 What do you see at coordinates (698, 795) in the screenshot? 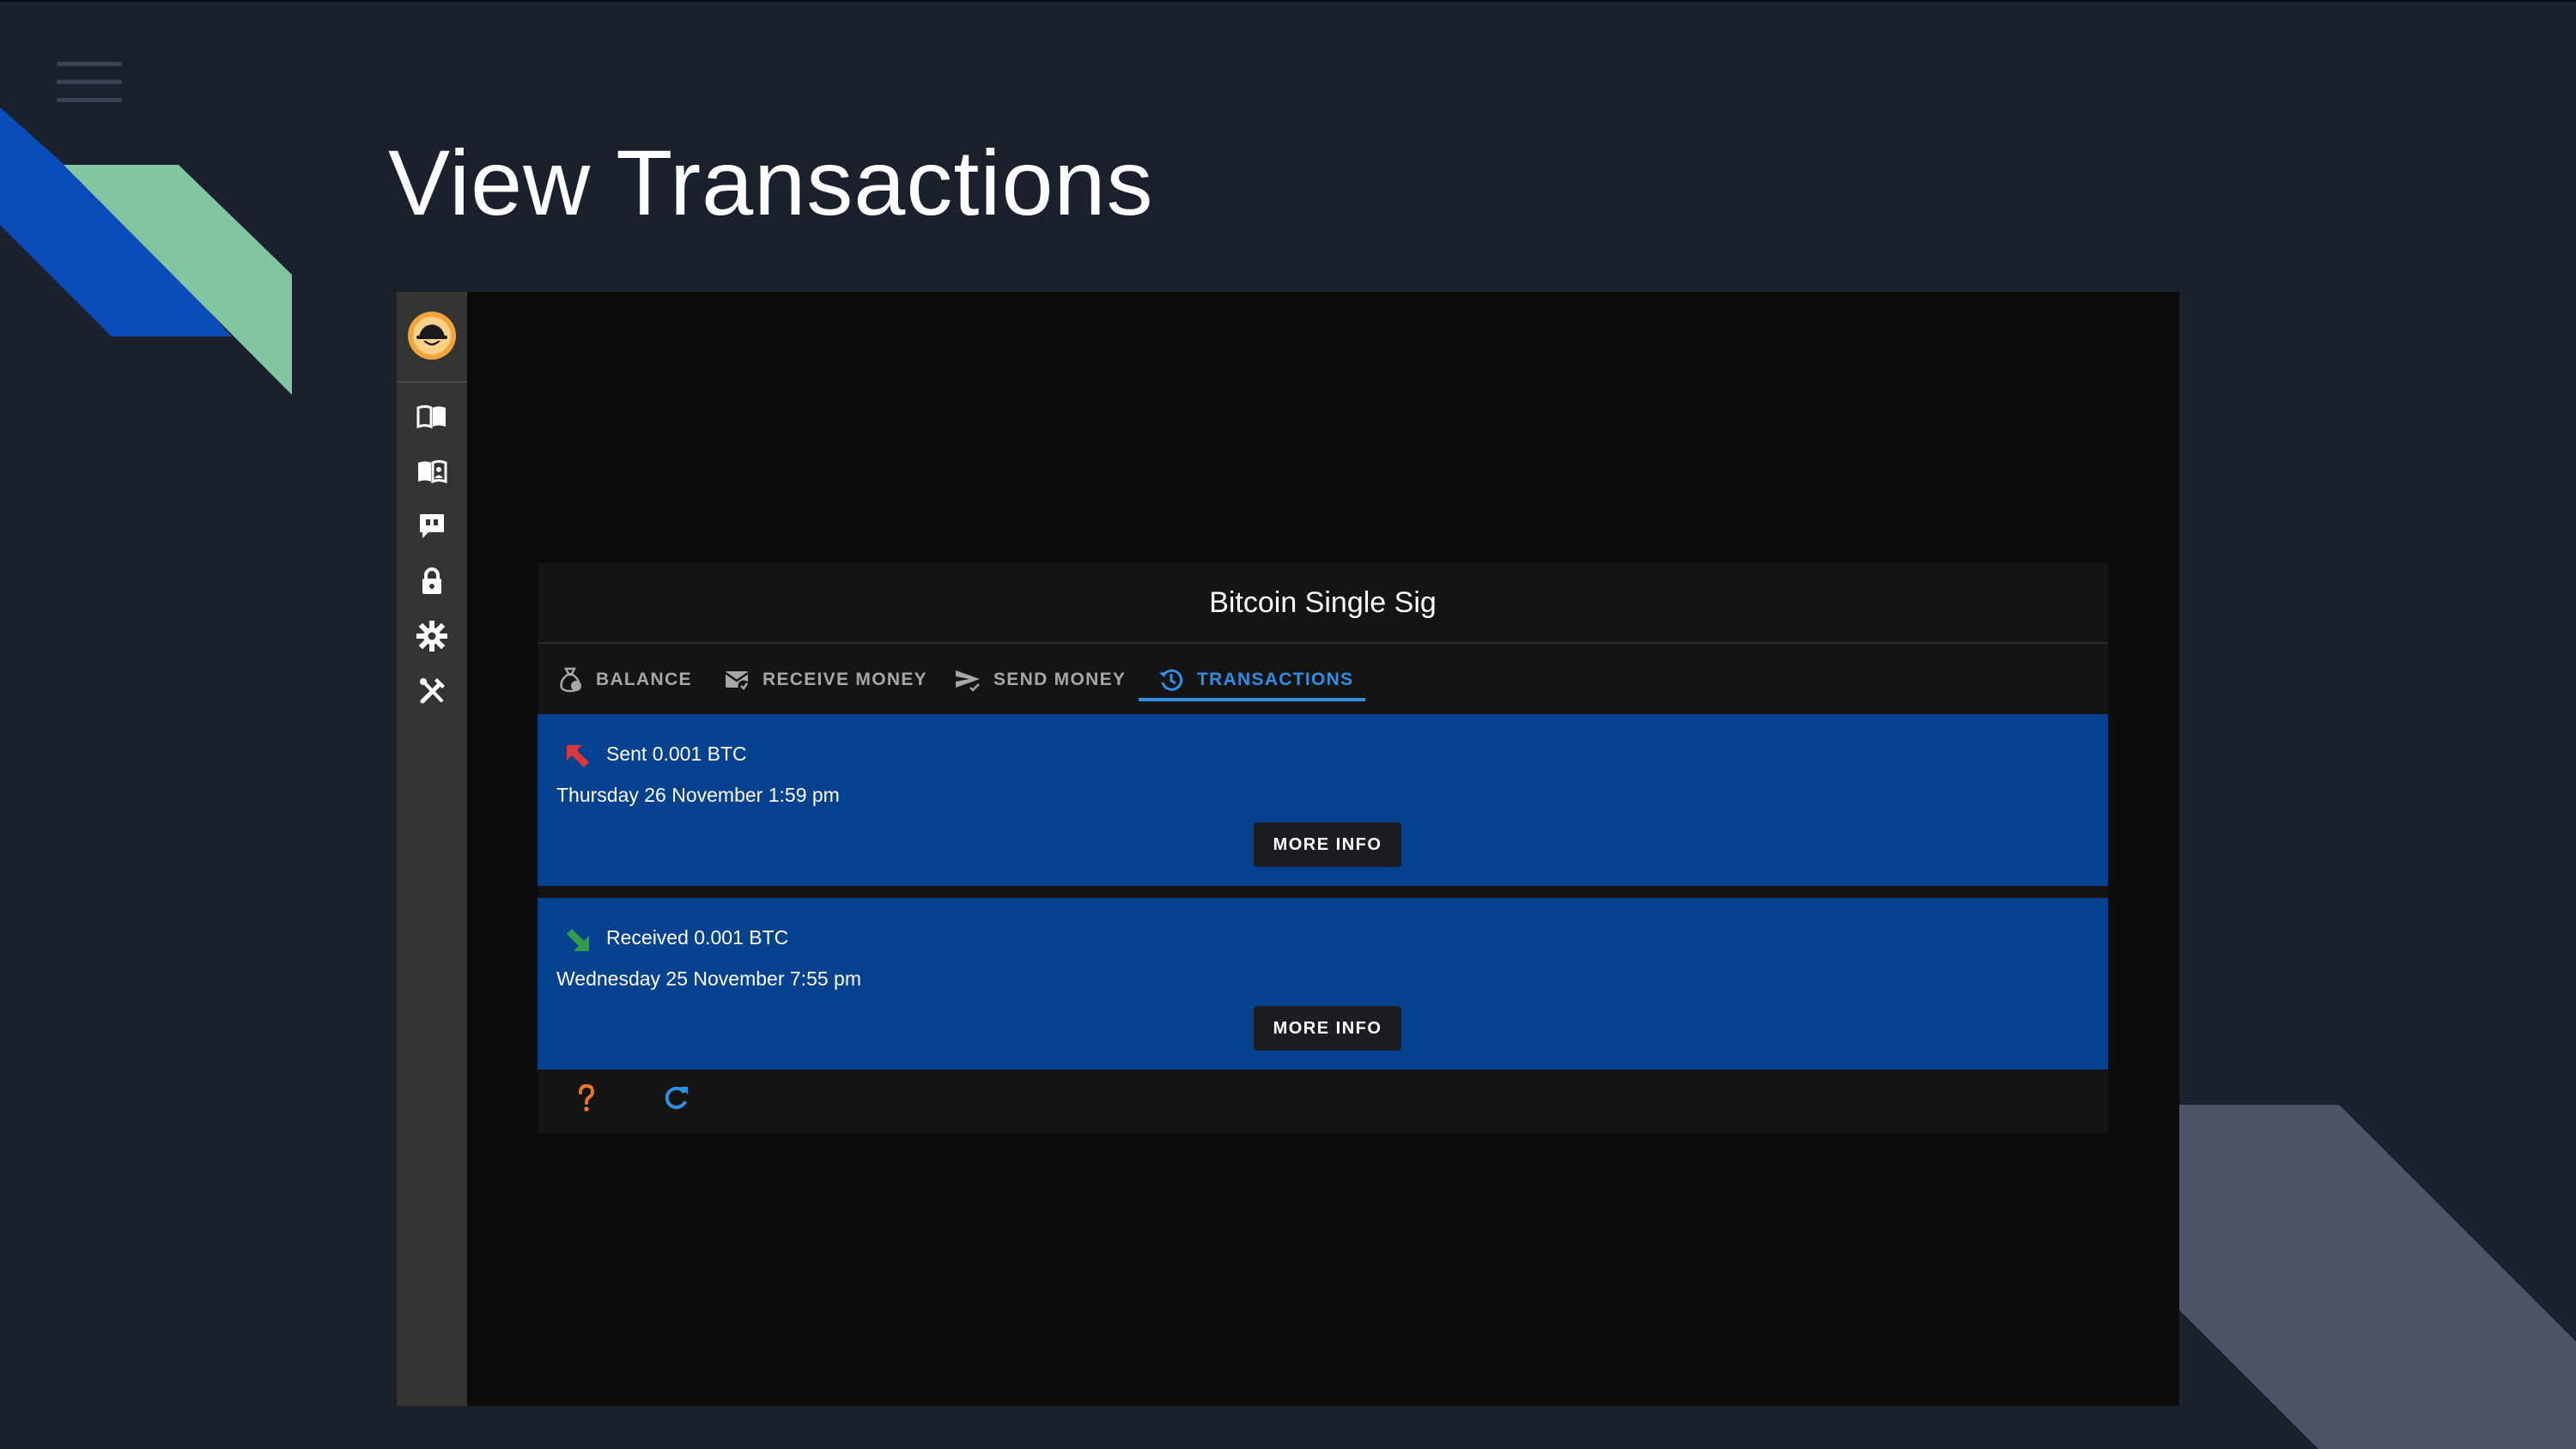
I see `transaction-date: Thursday 26 November 1:59 pm` at bounding box center [698, 795].